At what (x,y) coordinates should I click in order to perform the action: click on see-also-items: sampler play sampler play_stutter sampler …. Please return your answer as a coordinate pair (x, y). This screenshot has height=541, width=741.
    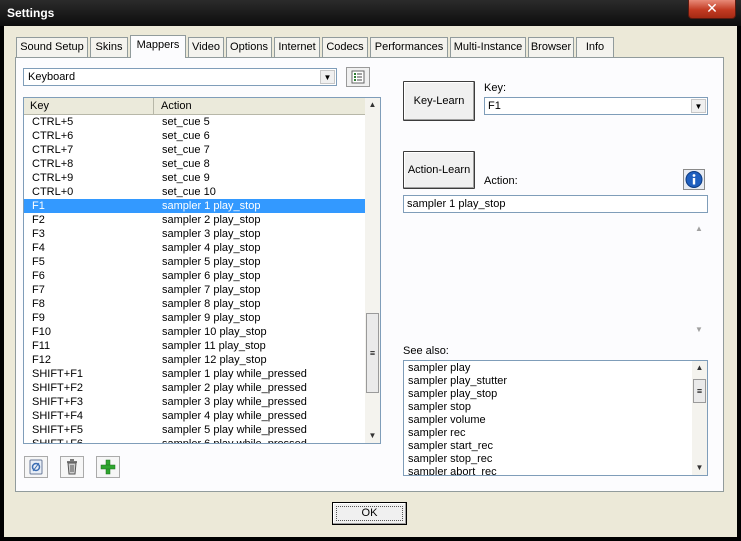
    Looking at the image, I should click on (548, 418).